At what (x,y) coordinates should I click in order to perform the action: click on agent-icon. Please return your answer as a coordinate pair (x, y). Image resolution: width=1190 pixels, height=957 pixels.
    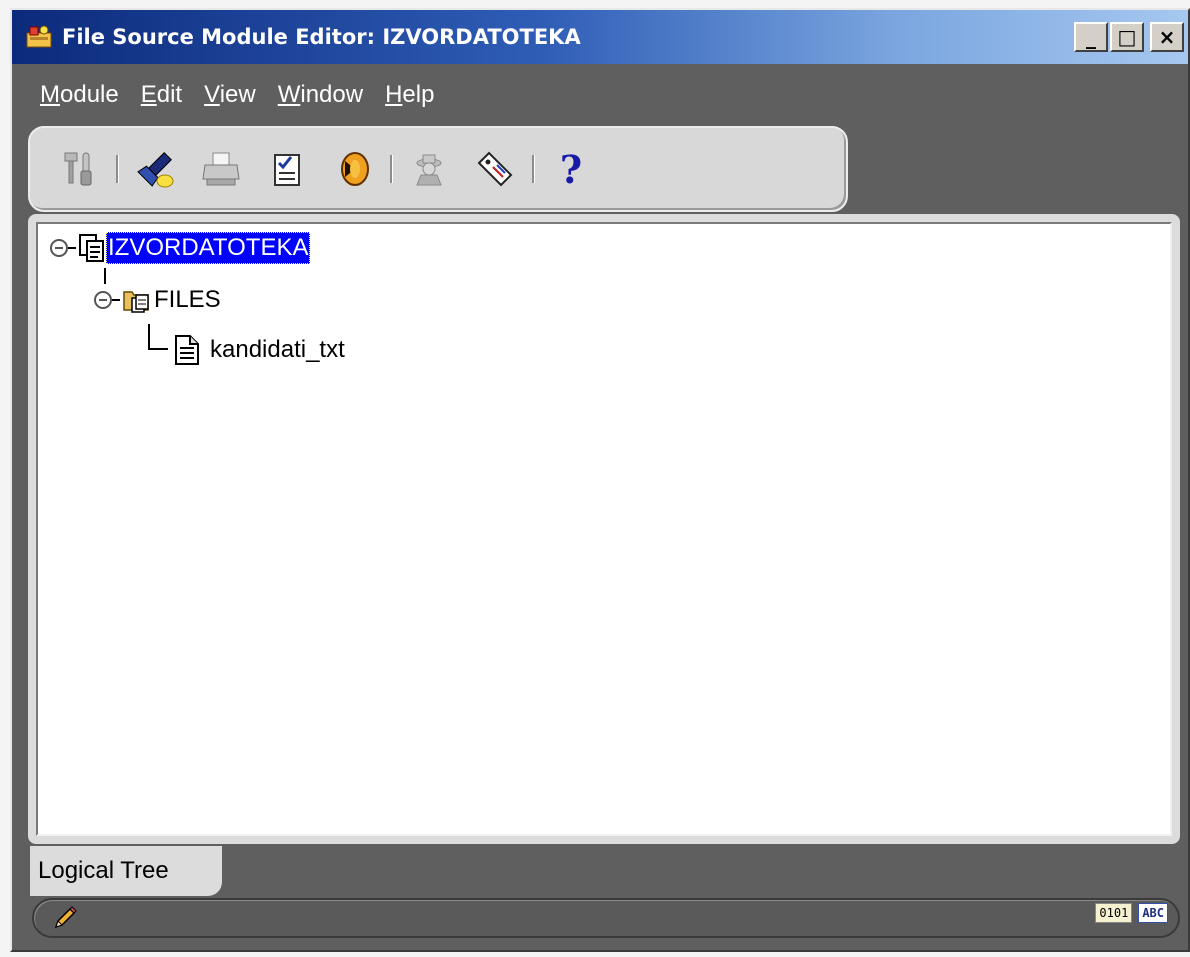
    Looking at the image, I should click on (429, 170).